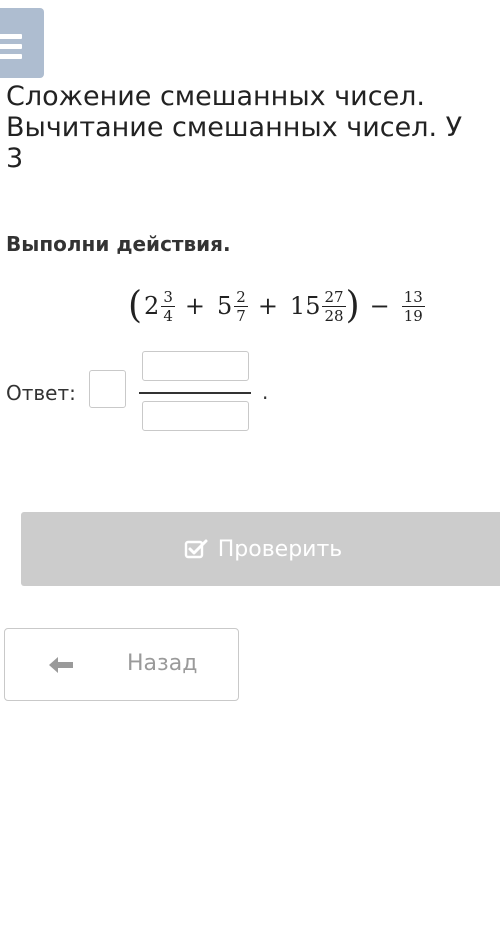 The height and width of the screenshot is (928, 500). What do you see at coordinates (265, 392) in the screenshot?
I see `answer-period: .` at bounding box center [265, 392].